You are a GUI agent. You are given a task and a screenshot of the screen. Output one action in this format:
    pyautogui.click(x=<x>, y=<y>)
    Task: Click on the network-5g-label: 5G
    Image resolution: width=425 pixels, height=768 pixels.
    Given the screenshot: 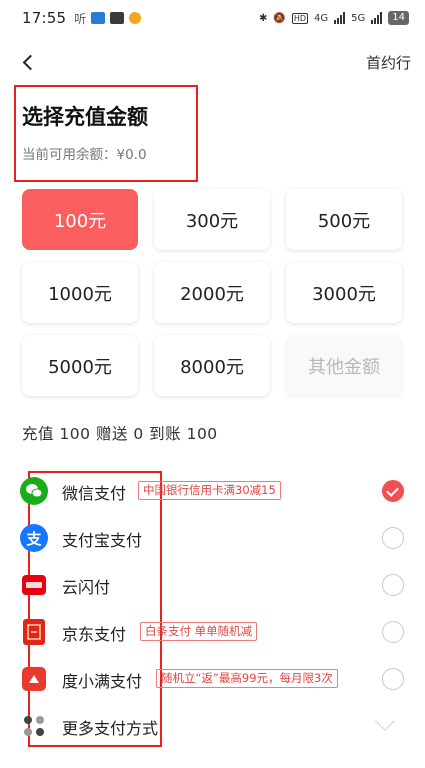 What is the action you would take?
    pyautogui.click(x=358, y=18)
    